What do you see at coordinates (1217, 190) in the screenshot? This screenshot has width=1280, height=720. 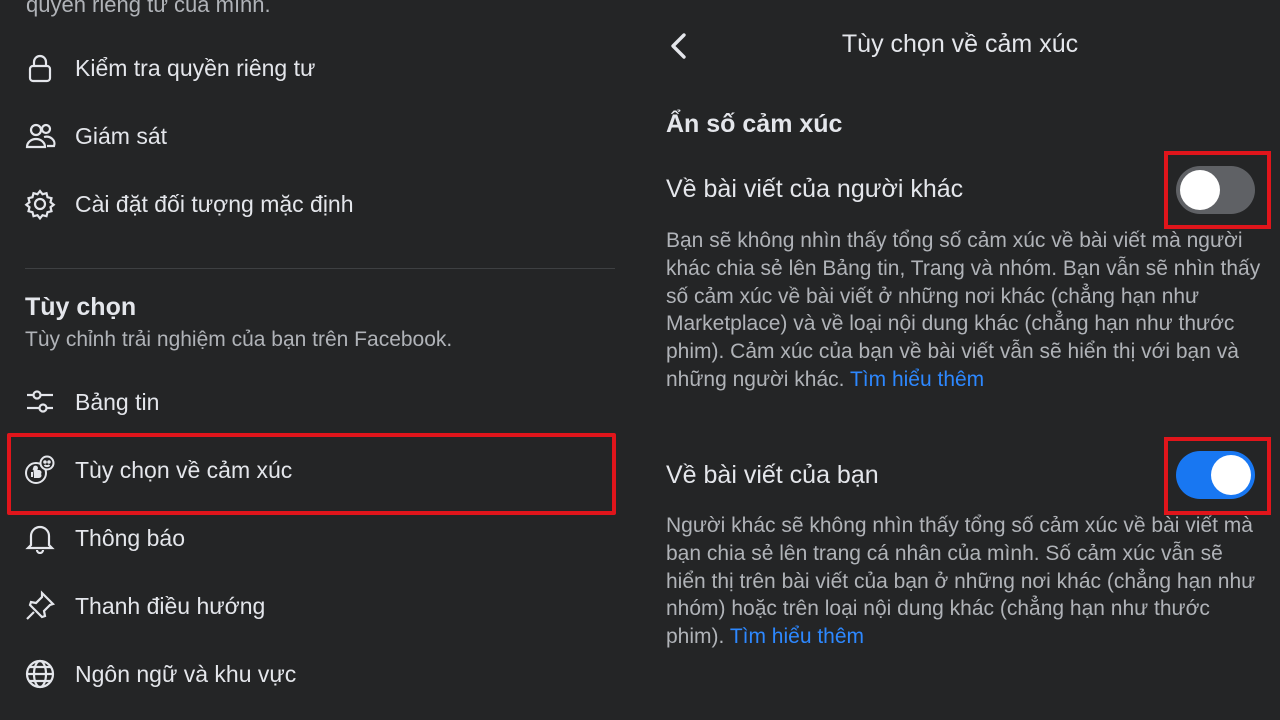 I see `highlight-box-toggle-others` at bounding box center [1217, 190].